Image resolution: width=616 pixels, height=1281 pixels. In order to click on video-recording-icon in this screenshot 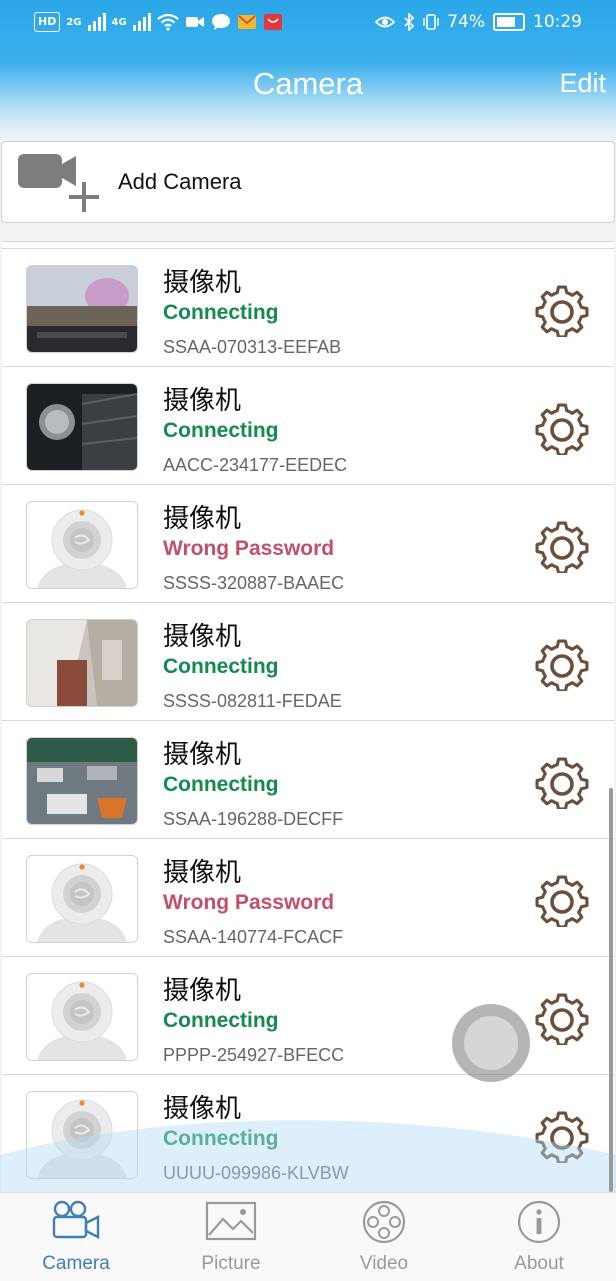, I will do `click(194, 22)`.